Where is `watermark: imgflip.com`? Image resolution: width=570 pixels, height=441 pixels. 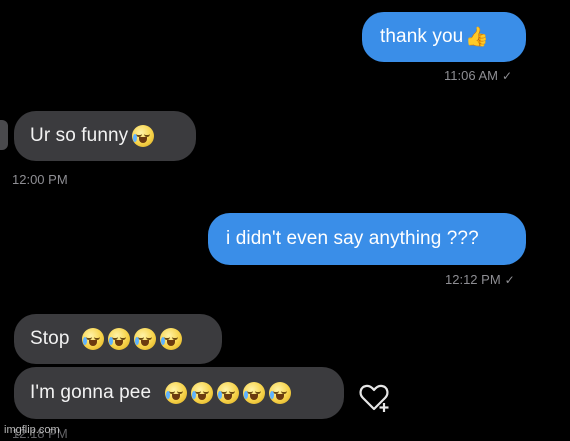
watermark: imgflip.com is located at coordinates (32, 430).